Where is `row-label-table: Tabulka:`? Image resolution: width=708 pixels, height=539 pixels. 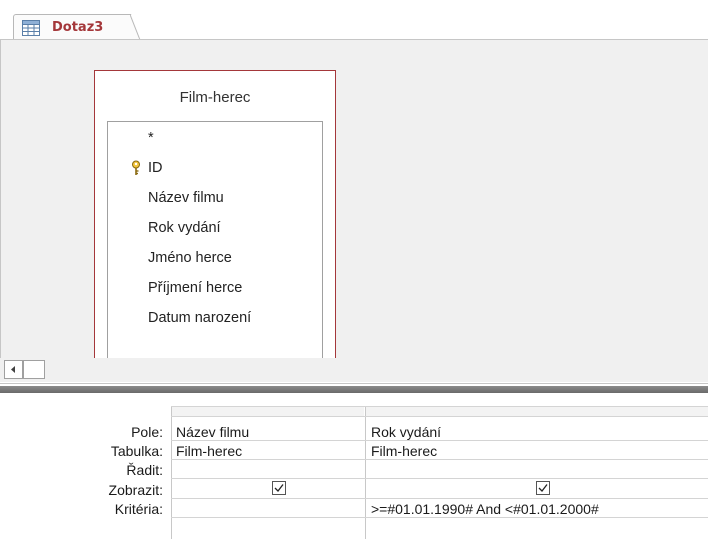
row-label-table: Tabulka: is located at coordinates (136, 451).